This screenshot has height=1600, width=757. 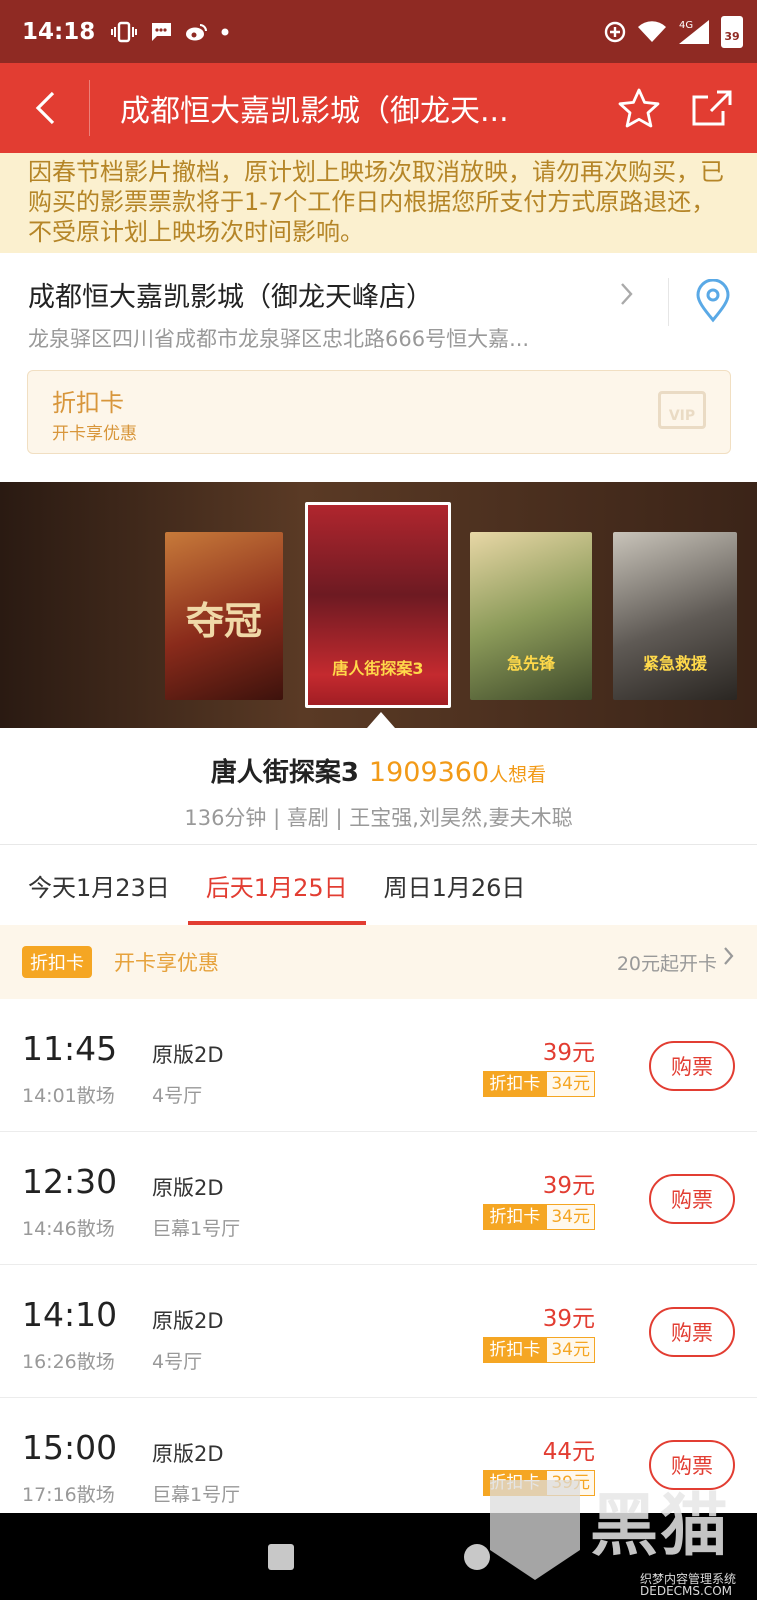 What do you see at coordinates (99, 885) in the screenshot?
I see `tab-date-jan-23: 今天1月23日` at bounding box center [99, 885].